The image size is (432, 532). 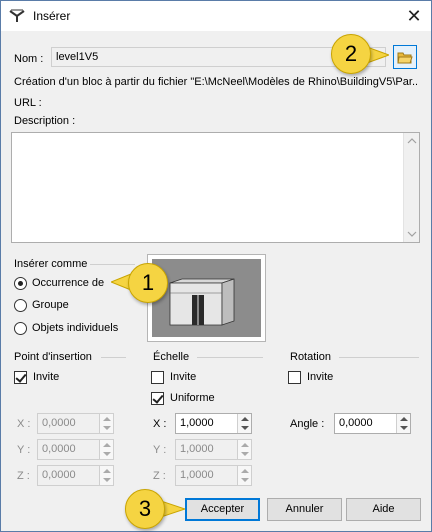 I want to click on building-preview-image, so click(x=206, y=298).